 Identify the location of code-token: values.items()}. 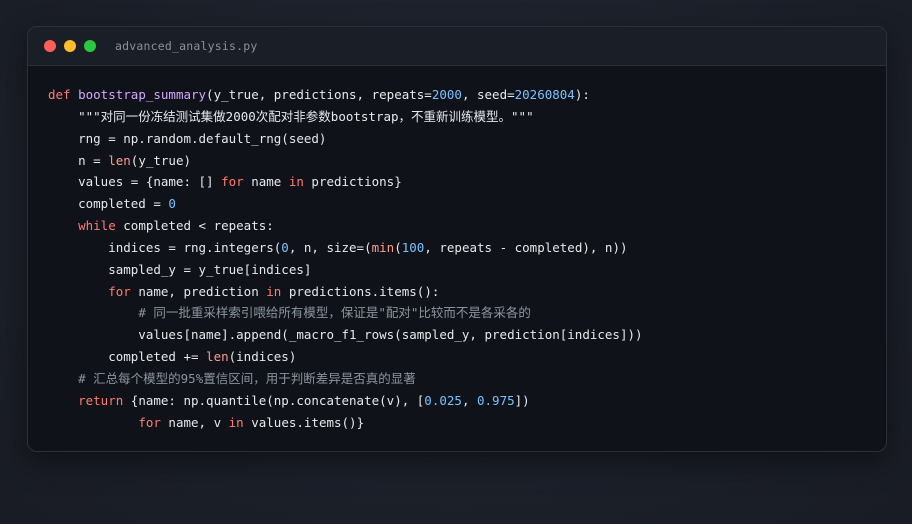
(304, 422).